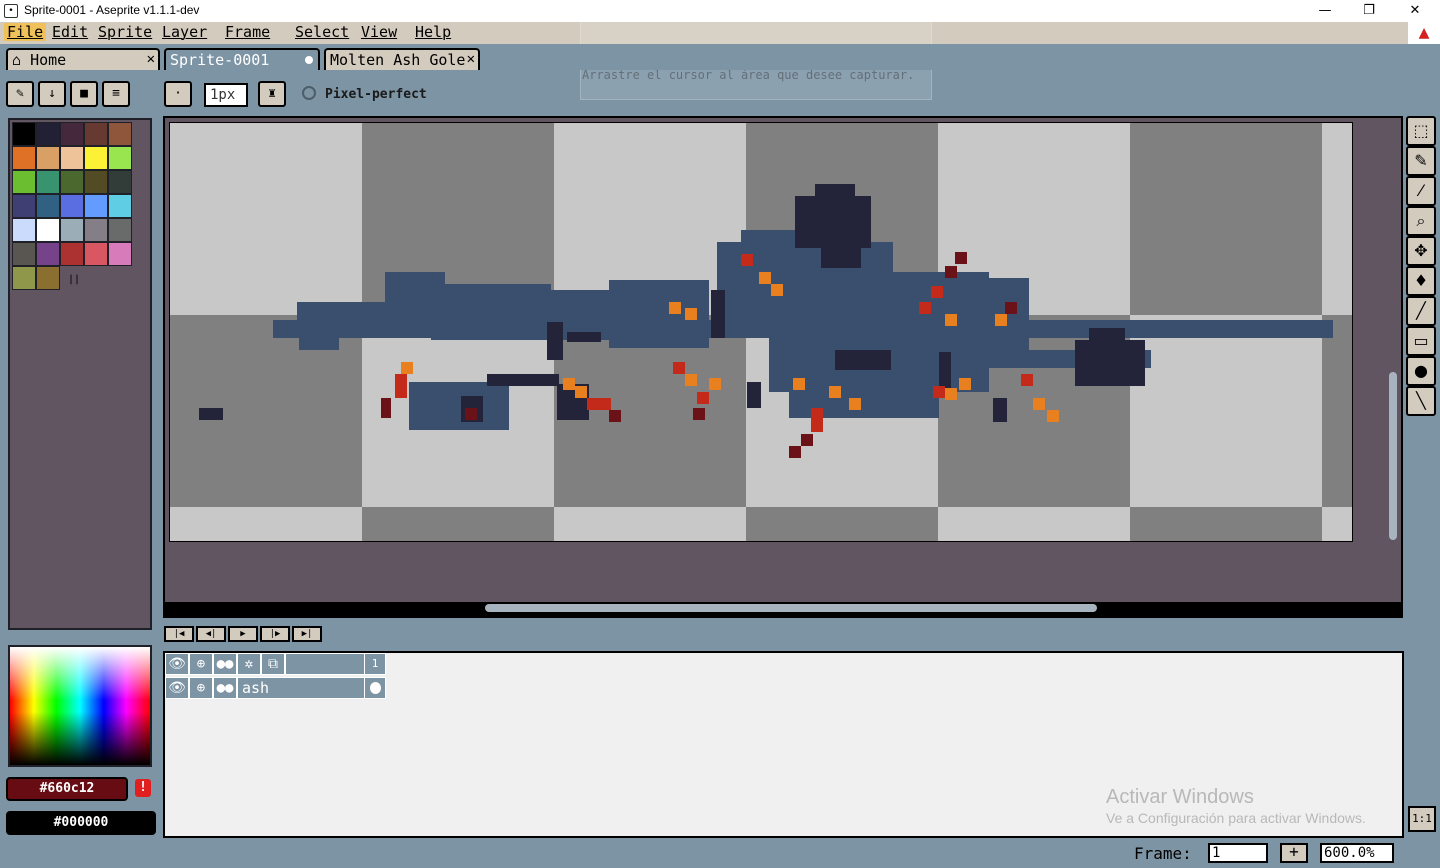  I want to click on menu-edit: Edit, so click(70, 32).